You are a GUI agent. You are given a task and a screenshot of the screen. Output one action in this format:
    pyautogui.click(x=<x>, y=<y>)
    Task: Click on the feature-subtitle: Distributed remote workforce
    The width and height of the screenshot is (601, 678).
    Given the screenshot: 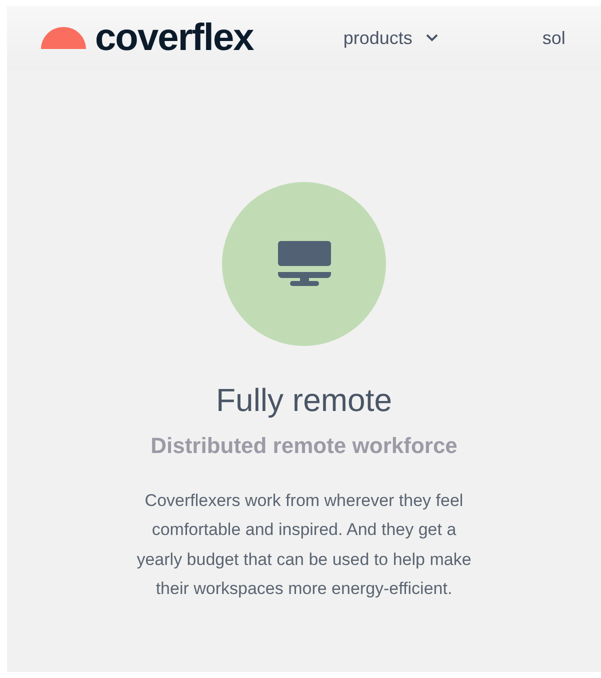 What is the action you would take?
    pyautogui.click(x=304, y=446)
    